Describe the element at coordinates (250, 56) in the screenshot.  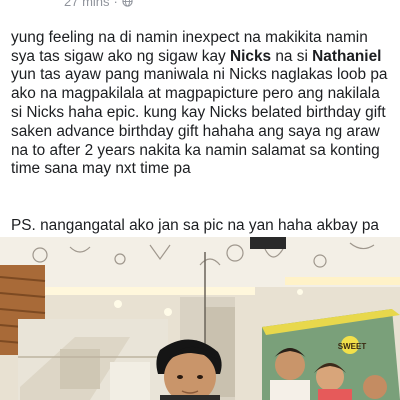
I see `mention-nicks: Nicks` at that location.